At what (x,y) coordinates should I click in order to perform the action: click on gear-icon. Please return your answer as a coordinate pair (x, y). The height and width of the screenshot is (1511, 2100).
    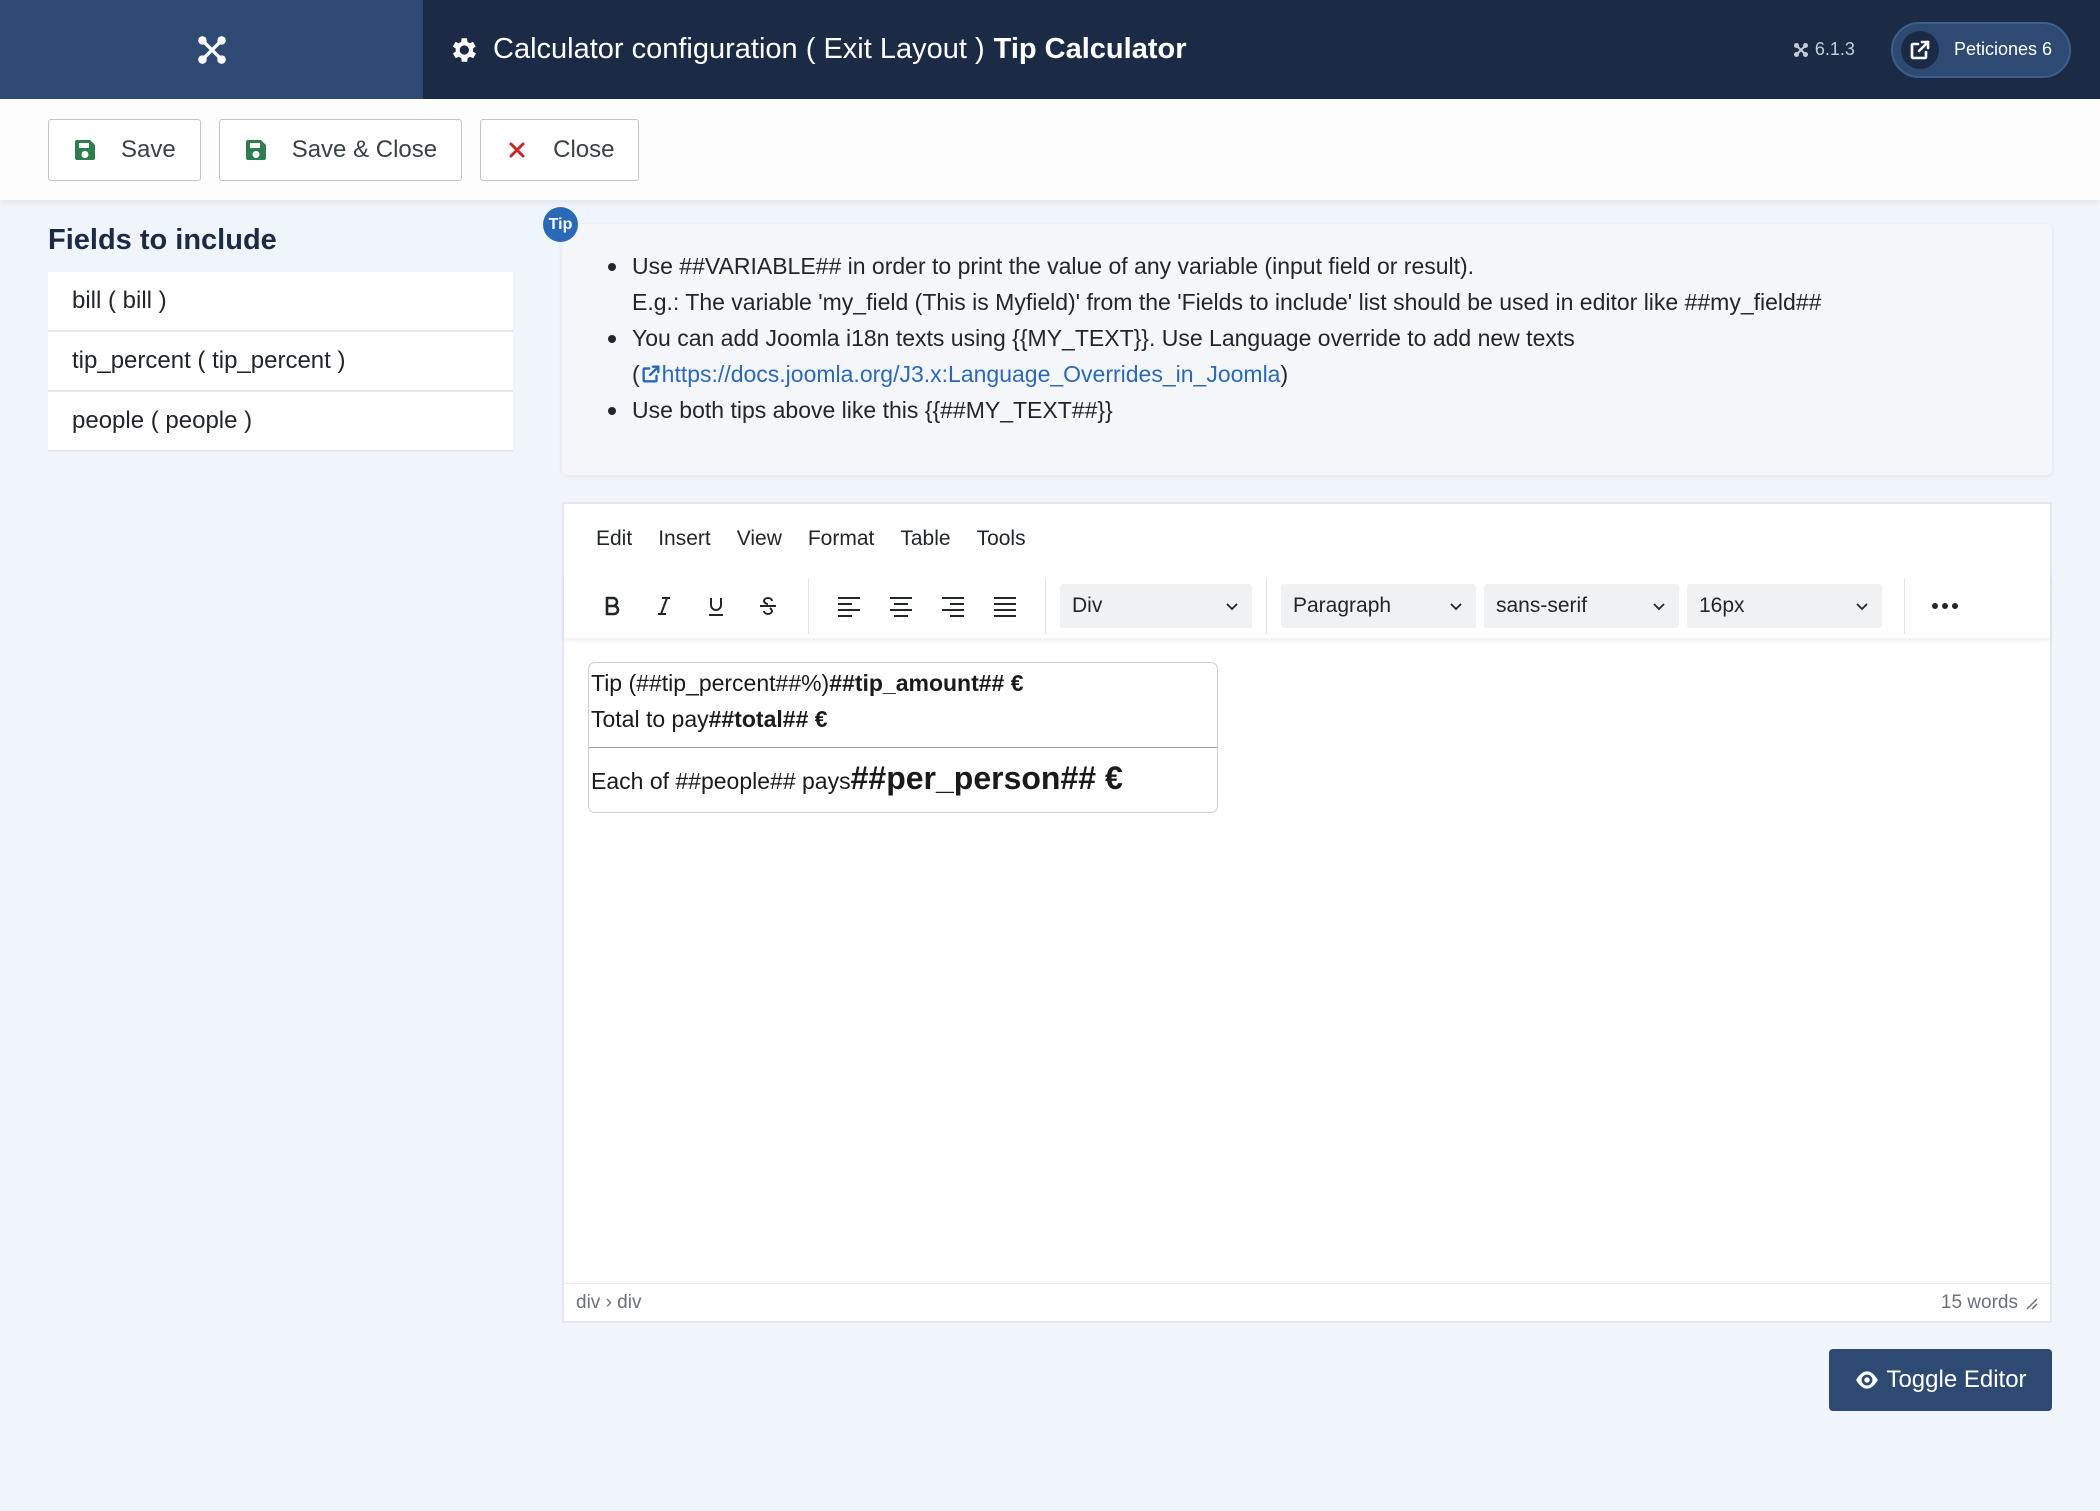
    Looking at the image, I should click on (464, 49).